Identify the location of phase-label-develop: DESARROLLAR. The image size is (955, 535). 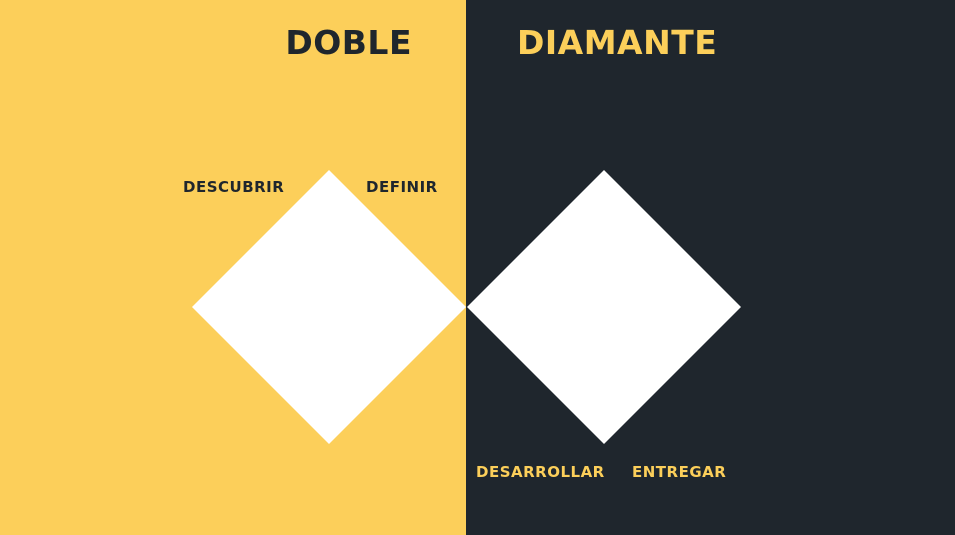
(540, 472).